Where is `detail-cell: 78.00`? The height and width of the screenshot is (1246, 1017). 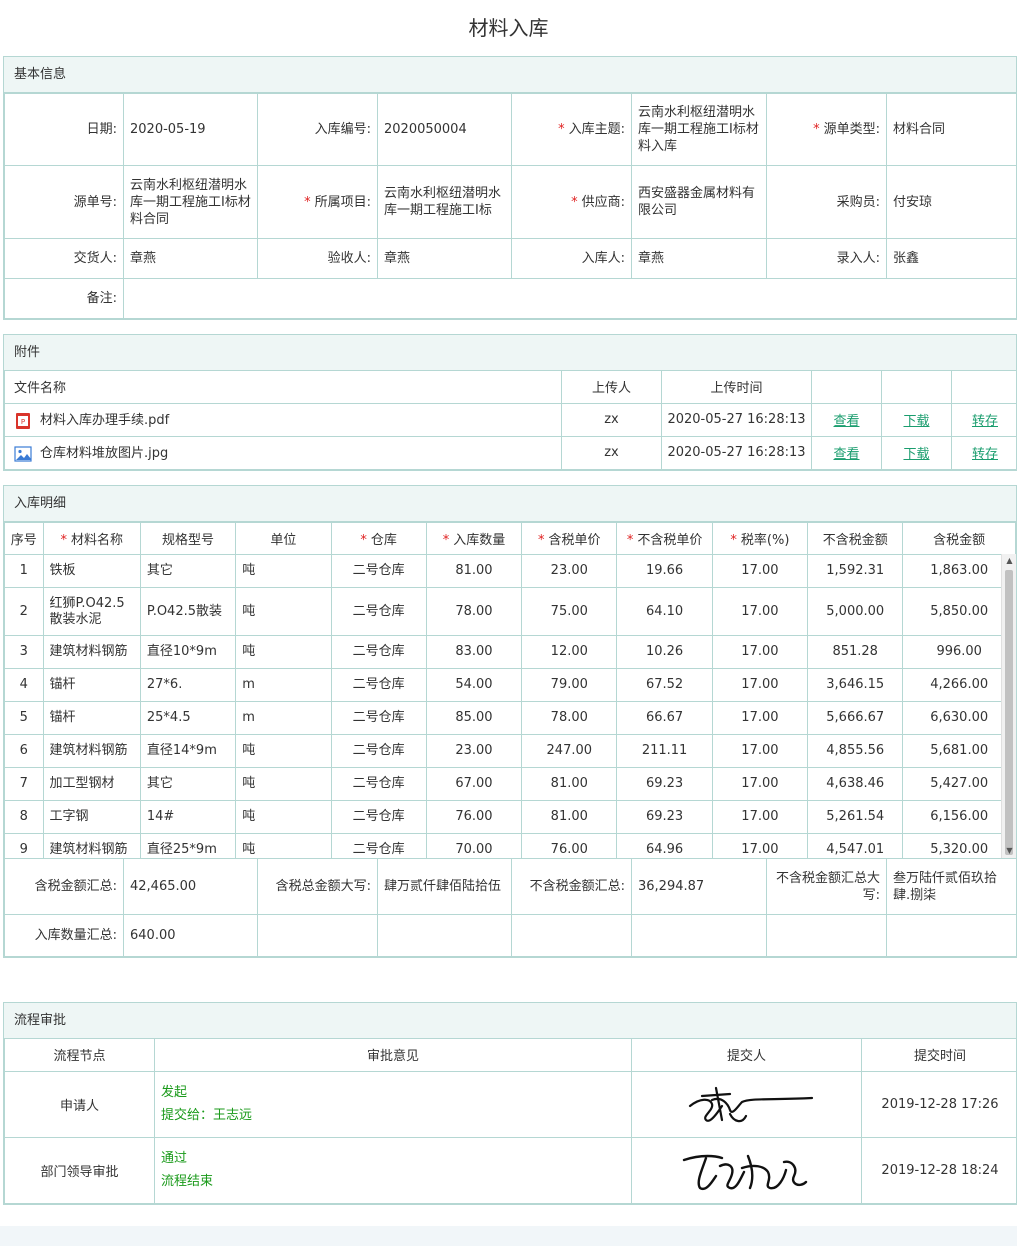
detail-cell: 78.00 is located at coordinates (474, 611).